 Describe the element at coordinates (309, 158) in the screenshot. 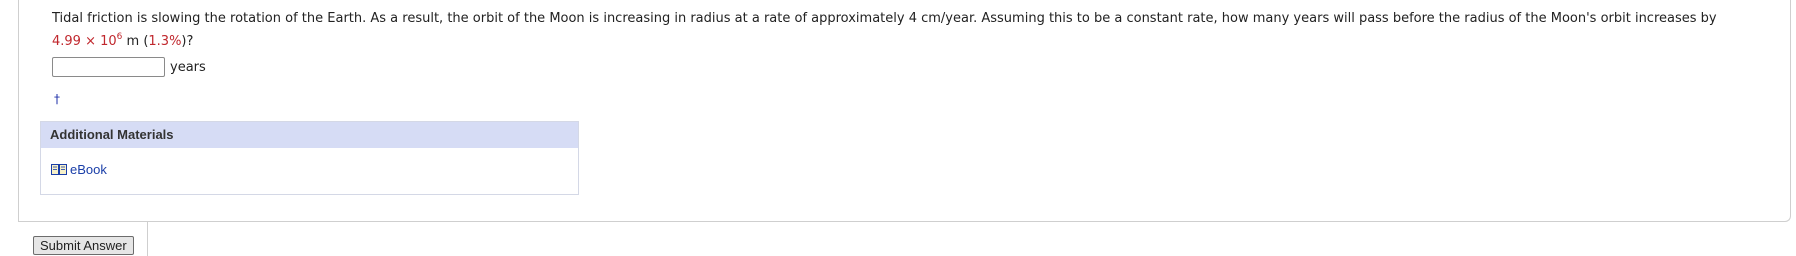

I see `additional-materials-panel: Additional Materials eBook` at that location.